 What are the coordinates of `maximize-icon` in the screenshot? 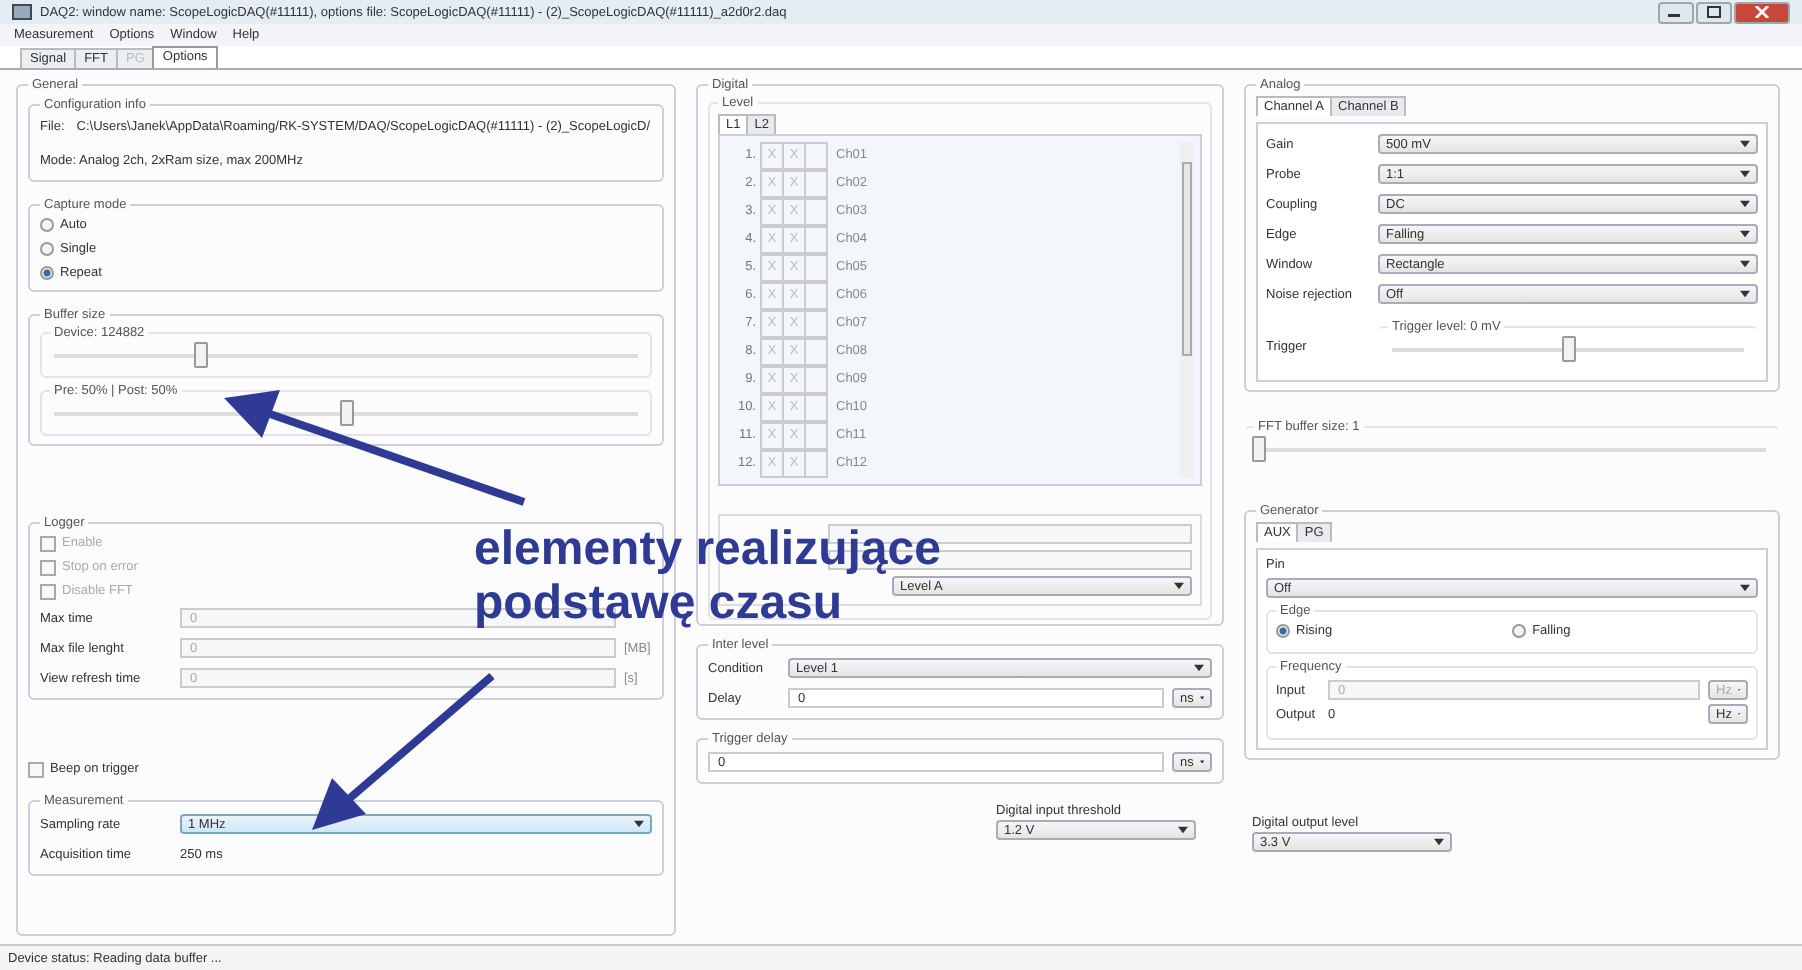 It's located at (1714, 12).